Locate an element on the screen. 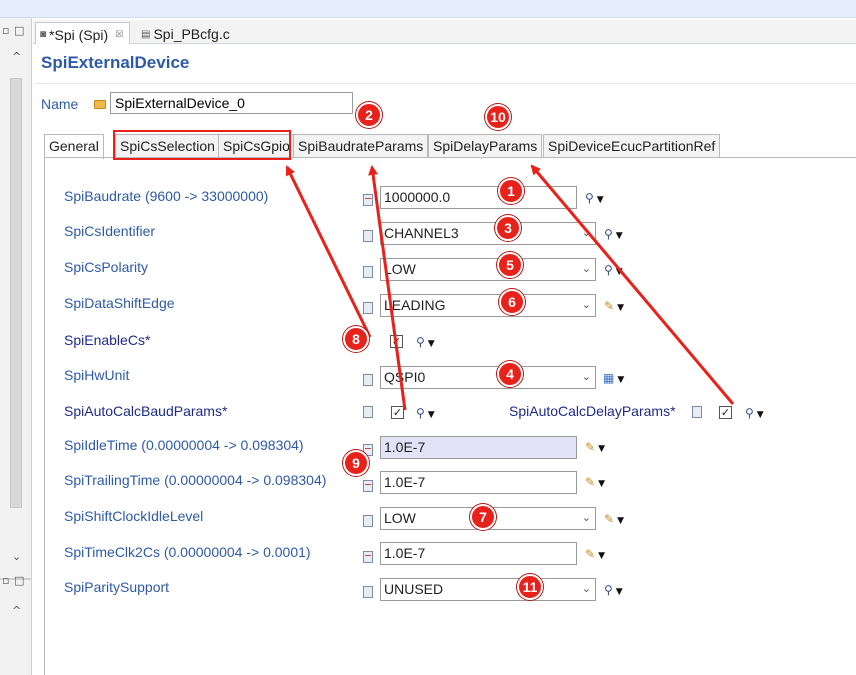  hw-unit-action-button: ▦ ▼ is located at coordinates (613, 378).